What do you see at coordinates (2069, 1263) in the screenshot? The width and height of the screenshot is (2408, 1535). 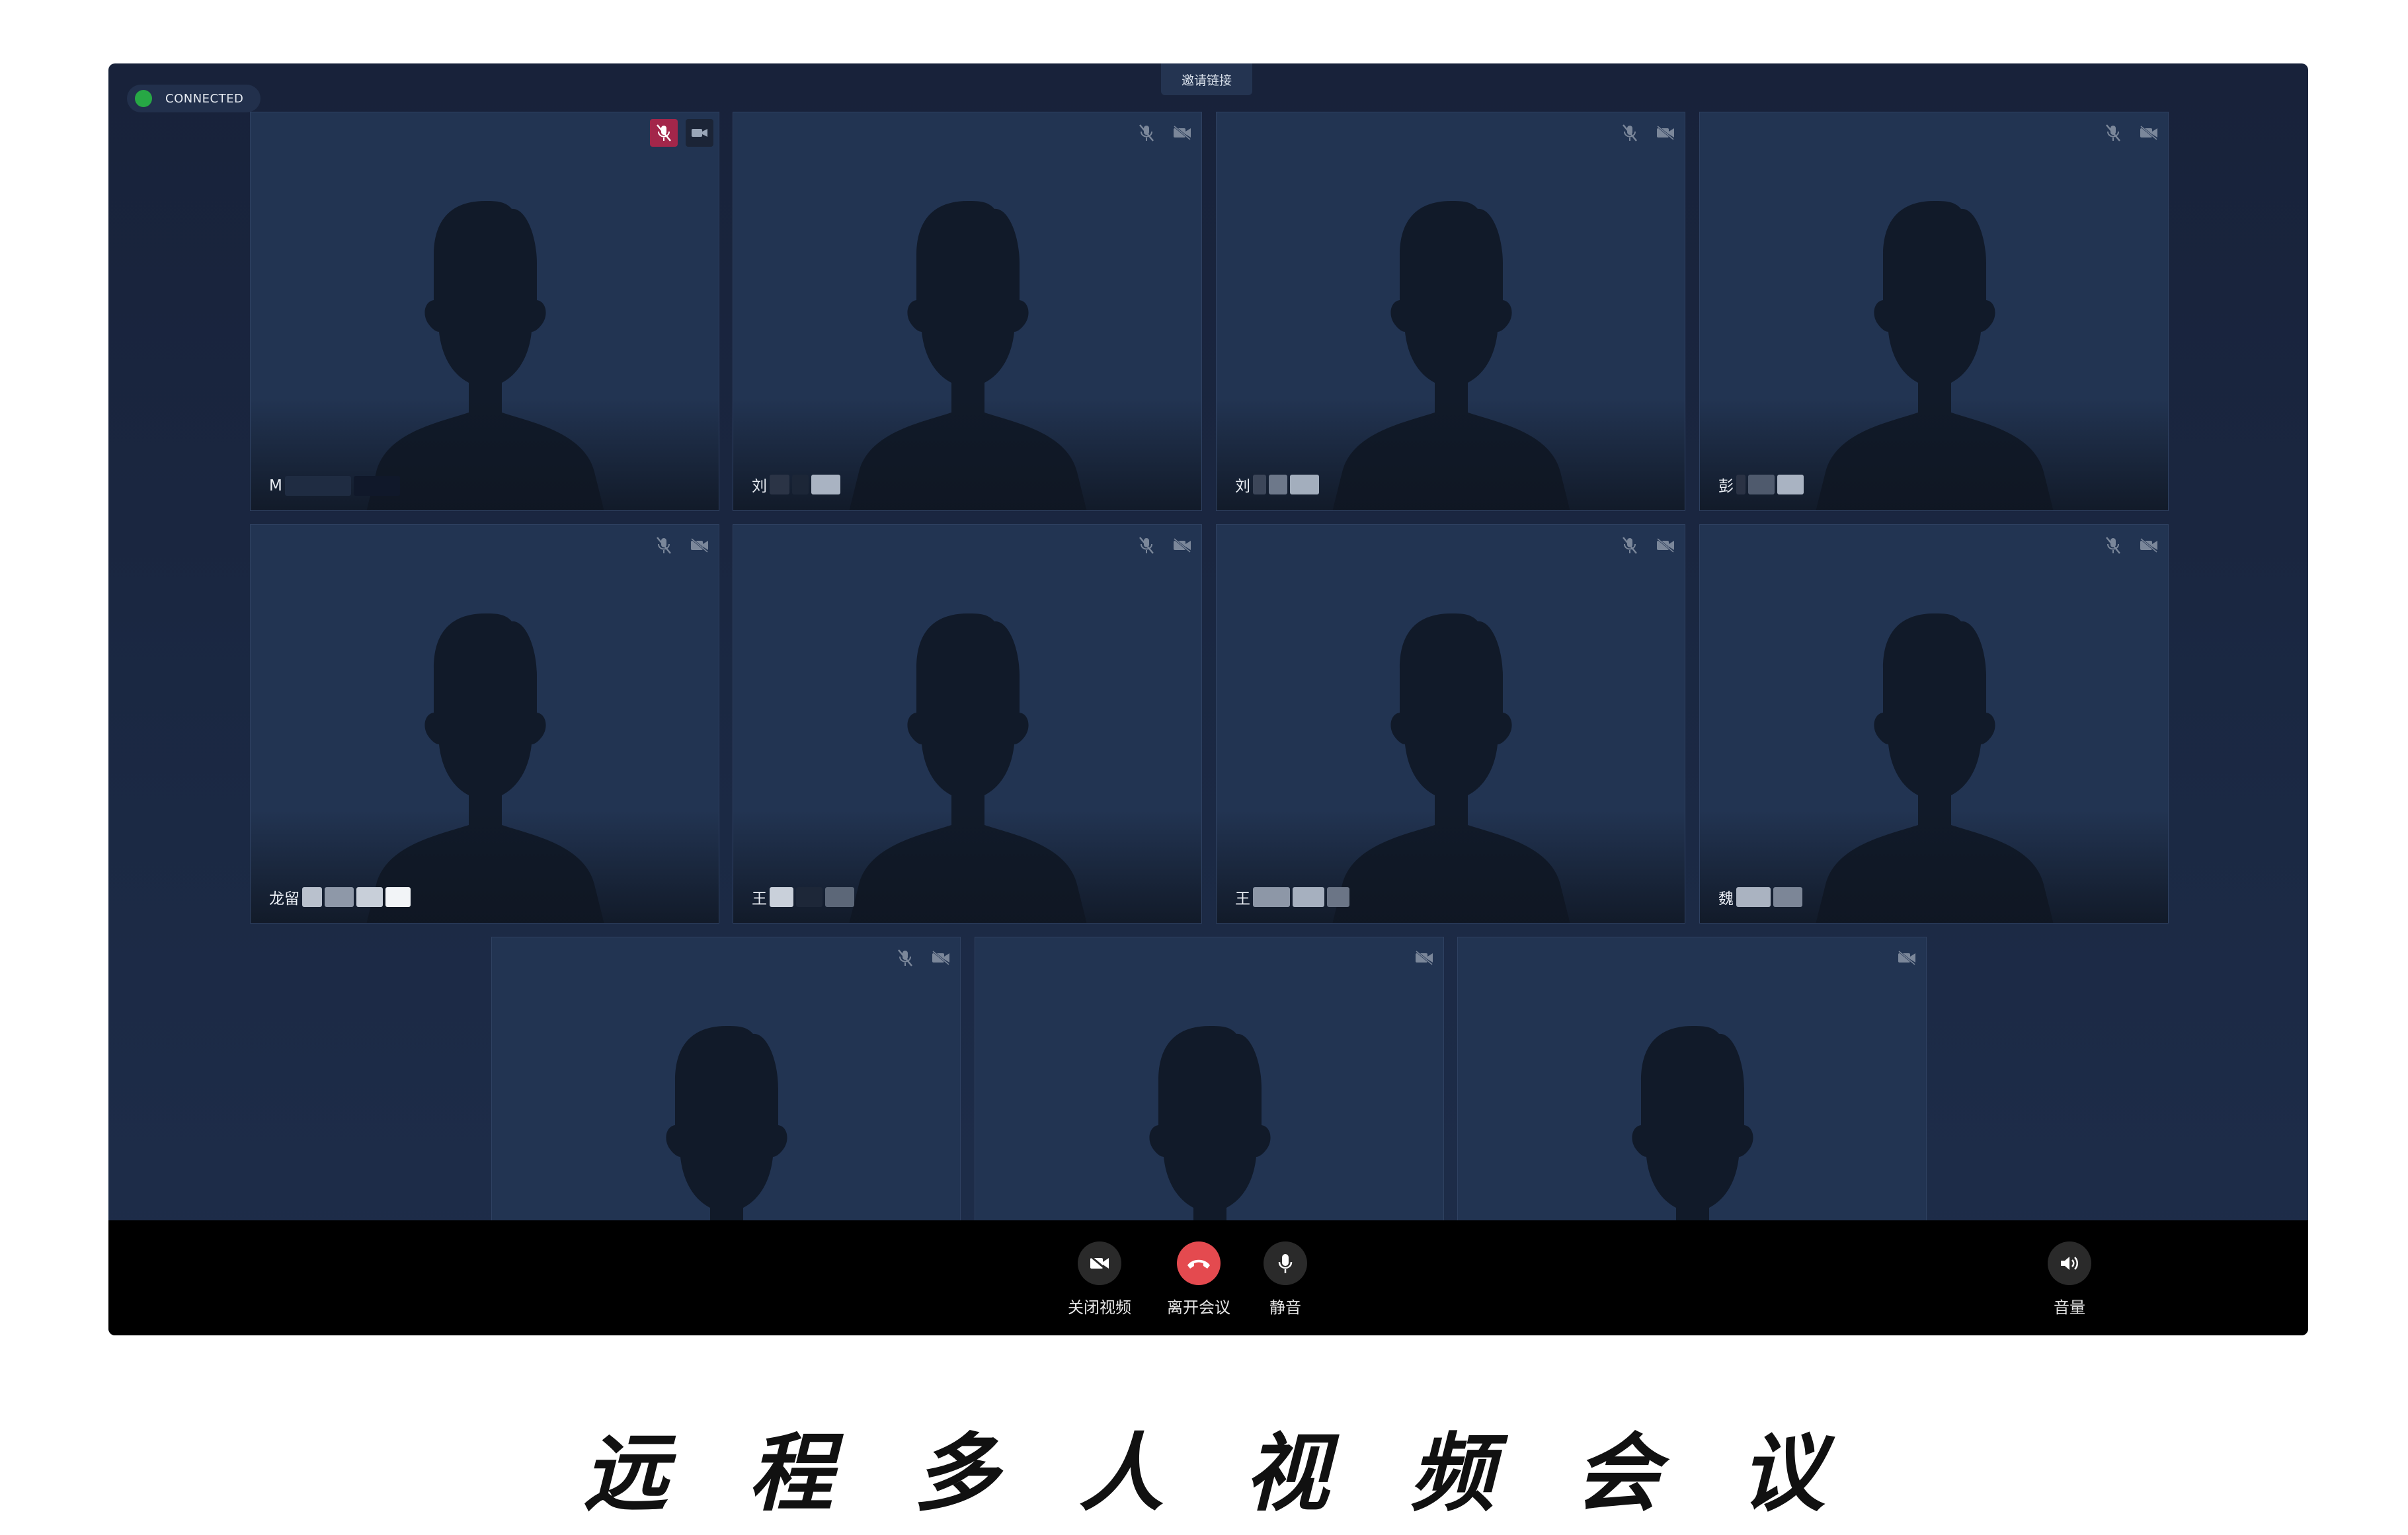 I see `speaker-icon` at bounding box center [2069, 1263].